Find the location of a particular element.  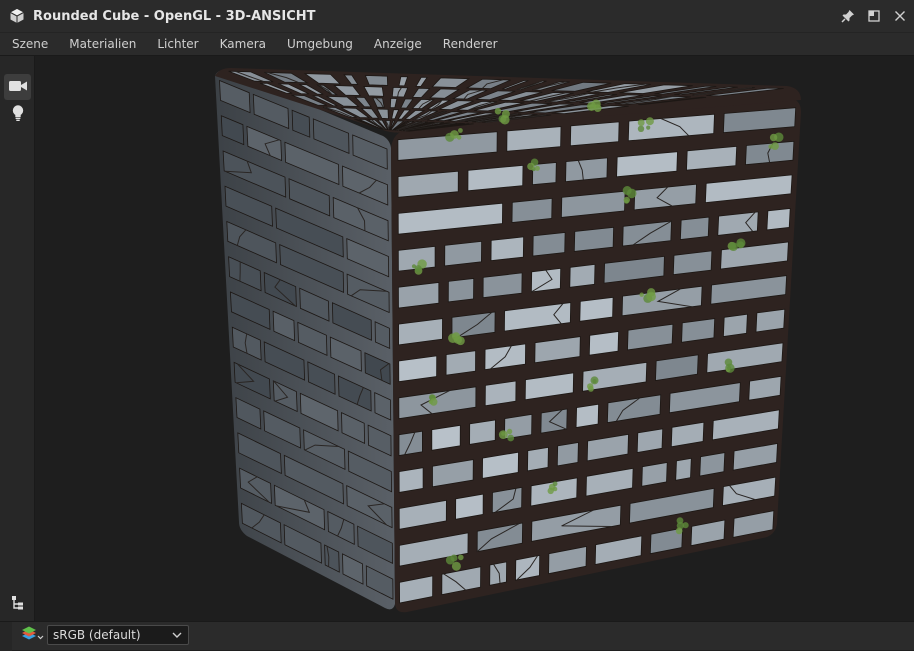

color-space-value: sRGB (default) is located at coordinates (111, 635).